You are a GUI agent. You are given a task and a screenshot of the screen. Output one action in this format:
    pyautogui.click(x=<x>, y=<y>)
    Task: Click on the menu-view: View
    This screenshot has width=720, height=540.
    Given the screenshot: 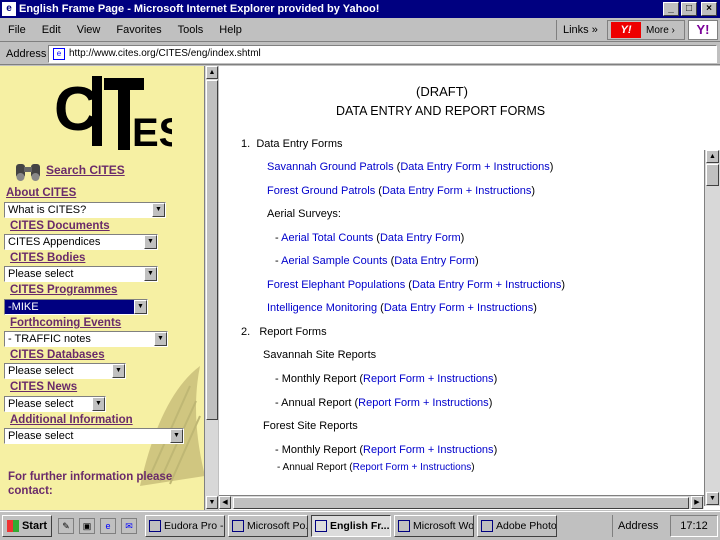 What is the action you would take?
    pyautogui.click(x=89, y=30)
    